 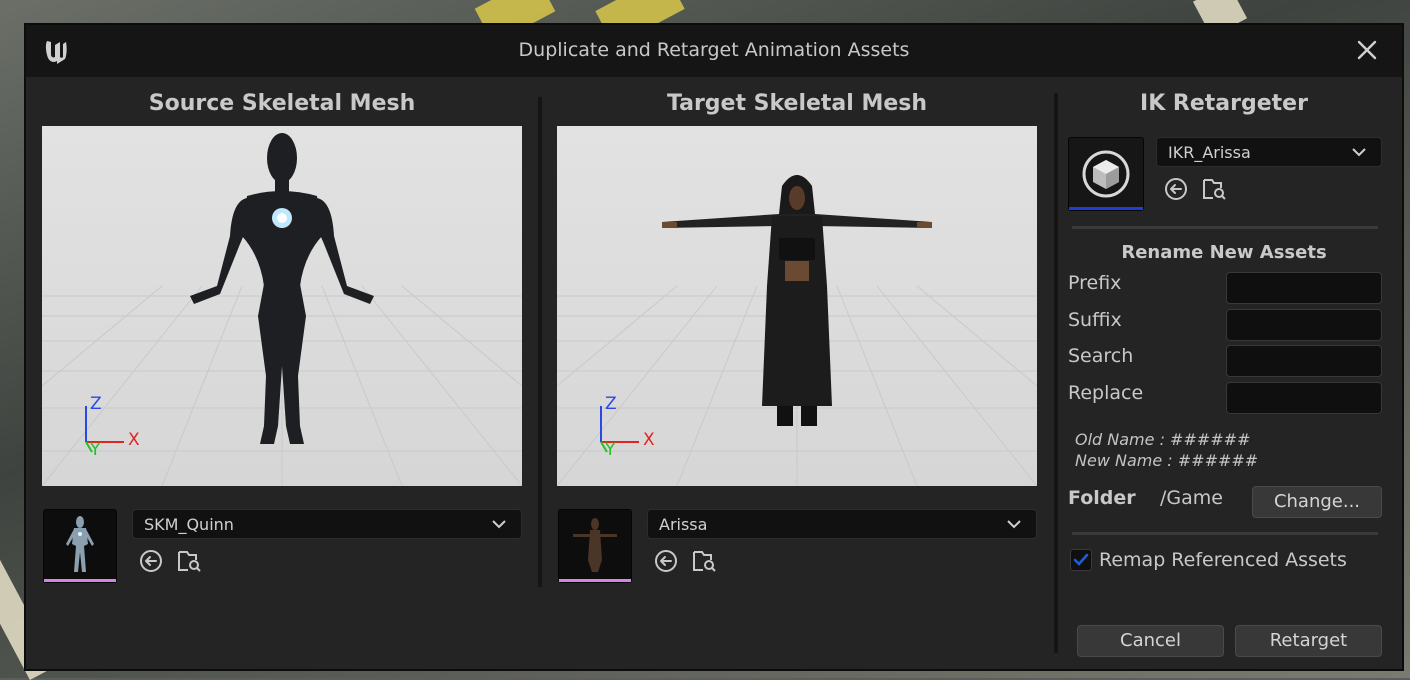 I want to click on replace-label: Replace, so click(x=1106, y=393).